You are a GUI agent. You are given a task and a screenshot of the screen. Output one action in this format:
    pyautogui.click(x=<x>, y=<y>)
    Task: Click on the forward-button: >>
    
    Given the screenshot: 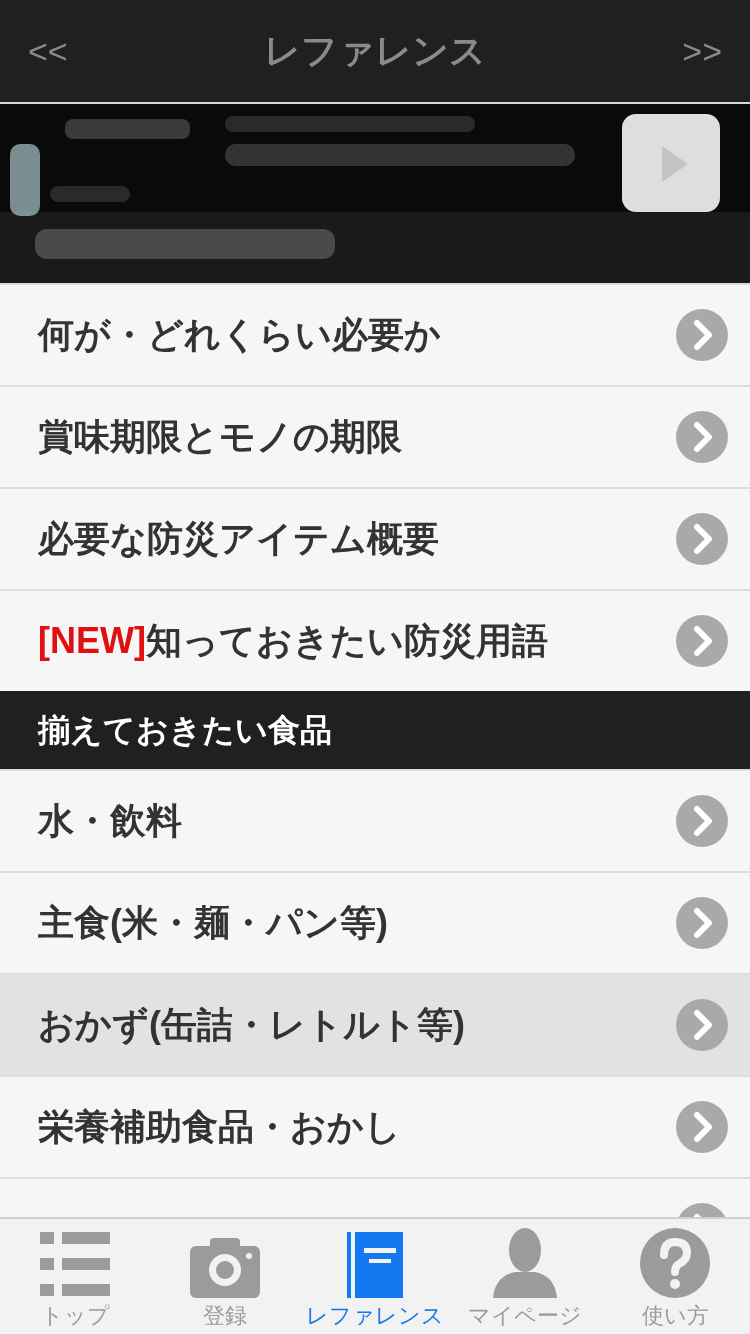 What is the action you would take?
    pyautogui.click(x=702, y=51)
    